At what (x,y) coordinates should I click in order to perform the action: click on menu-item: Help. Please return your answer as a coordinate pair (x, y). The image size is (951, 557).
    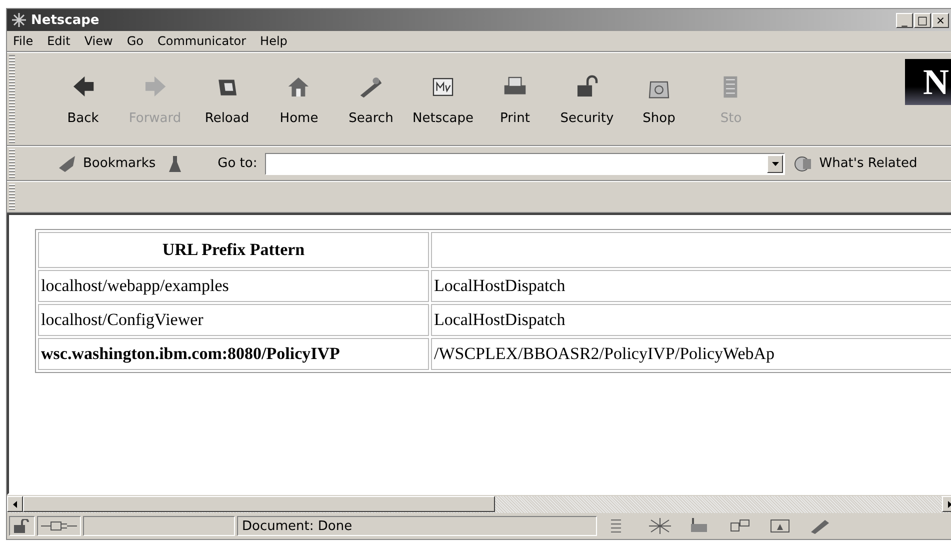
    Looking at the image, I should click on (274, 41).